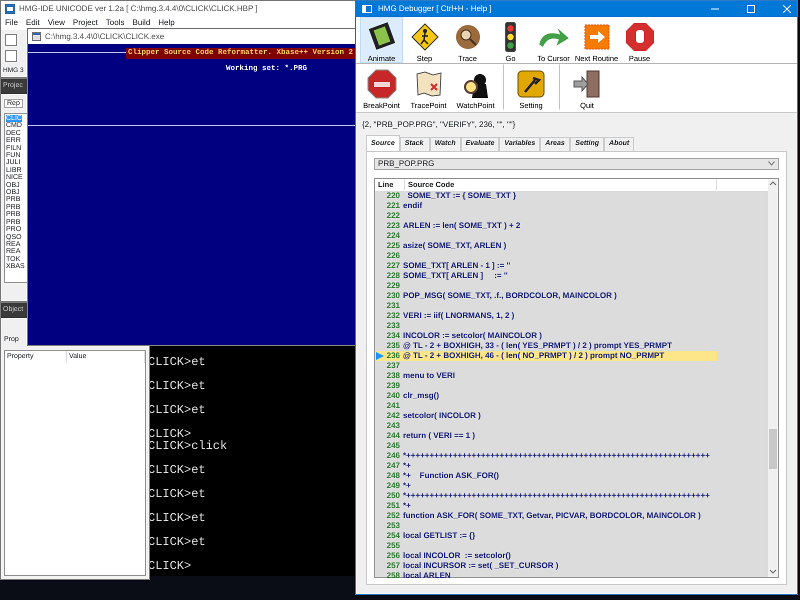 Image resolution: width=800 pixels, height=600 pixels. I want to click on line-number: 230, so click(393, 295).